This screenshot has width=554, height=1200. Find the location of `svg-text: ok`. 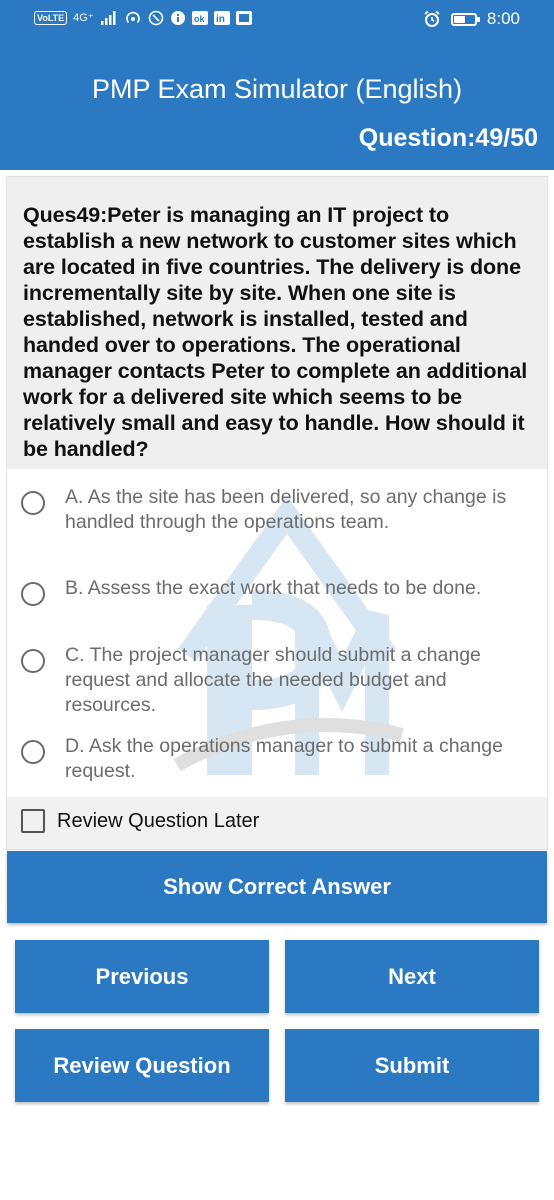

svg-text: ok is located at coordinates (199, 19).